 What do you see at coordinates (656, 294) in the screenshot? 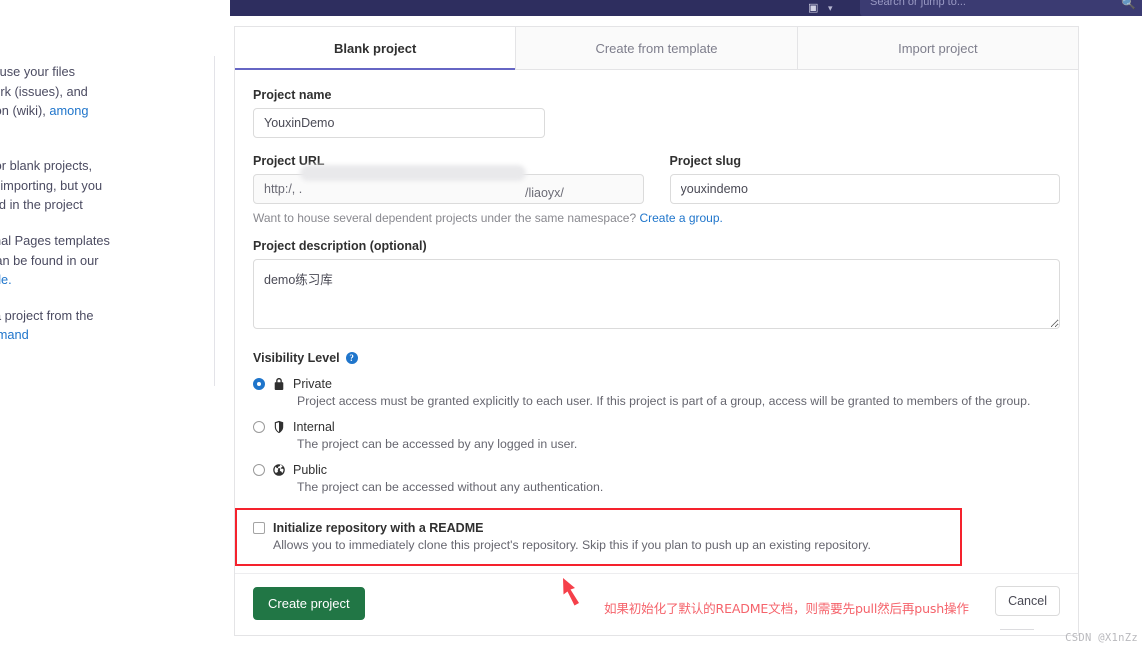
I see `project-description-textarea: demo练习库` at bounding box center [656, 294].